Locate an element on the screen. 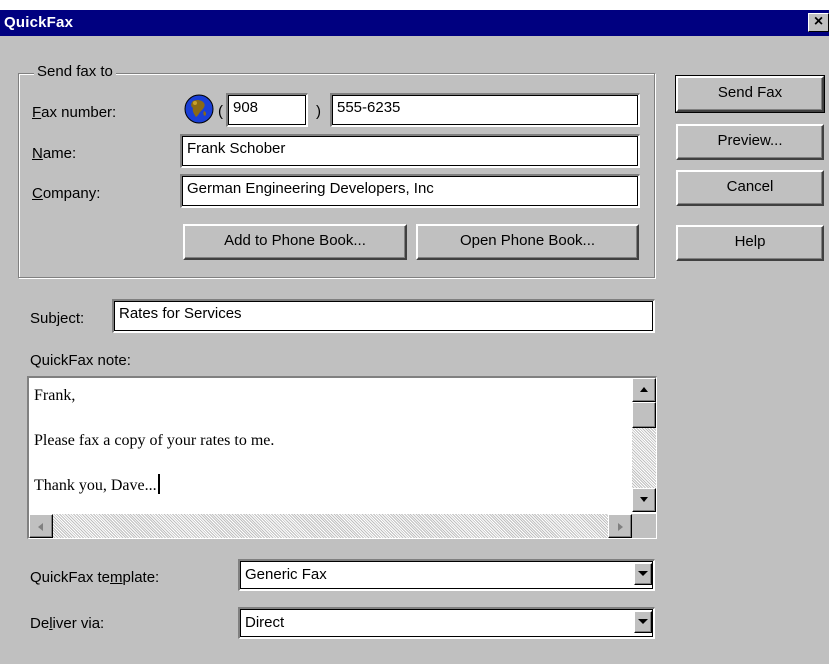 The image size is (829, 664). close-button: × is located at coordinates (818, 22).